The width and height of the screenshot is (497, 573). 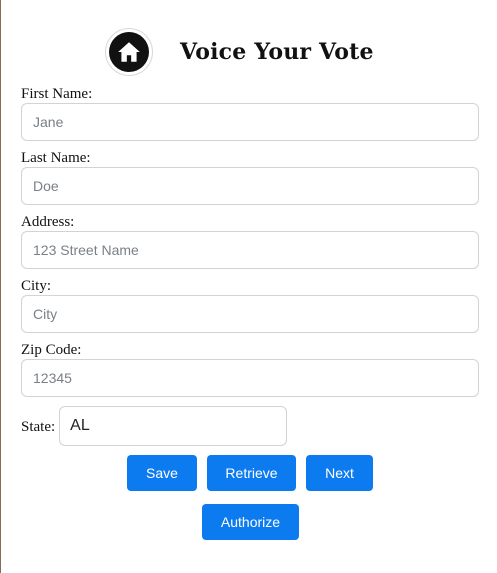 I want to click on next-button: Next, so click(x=339, y=473).